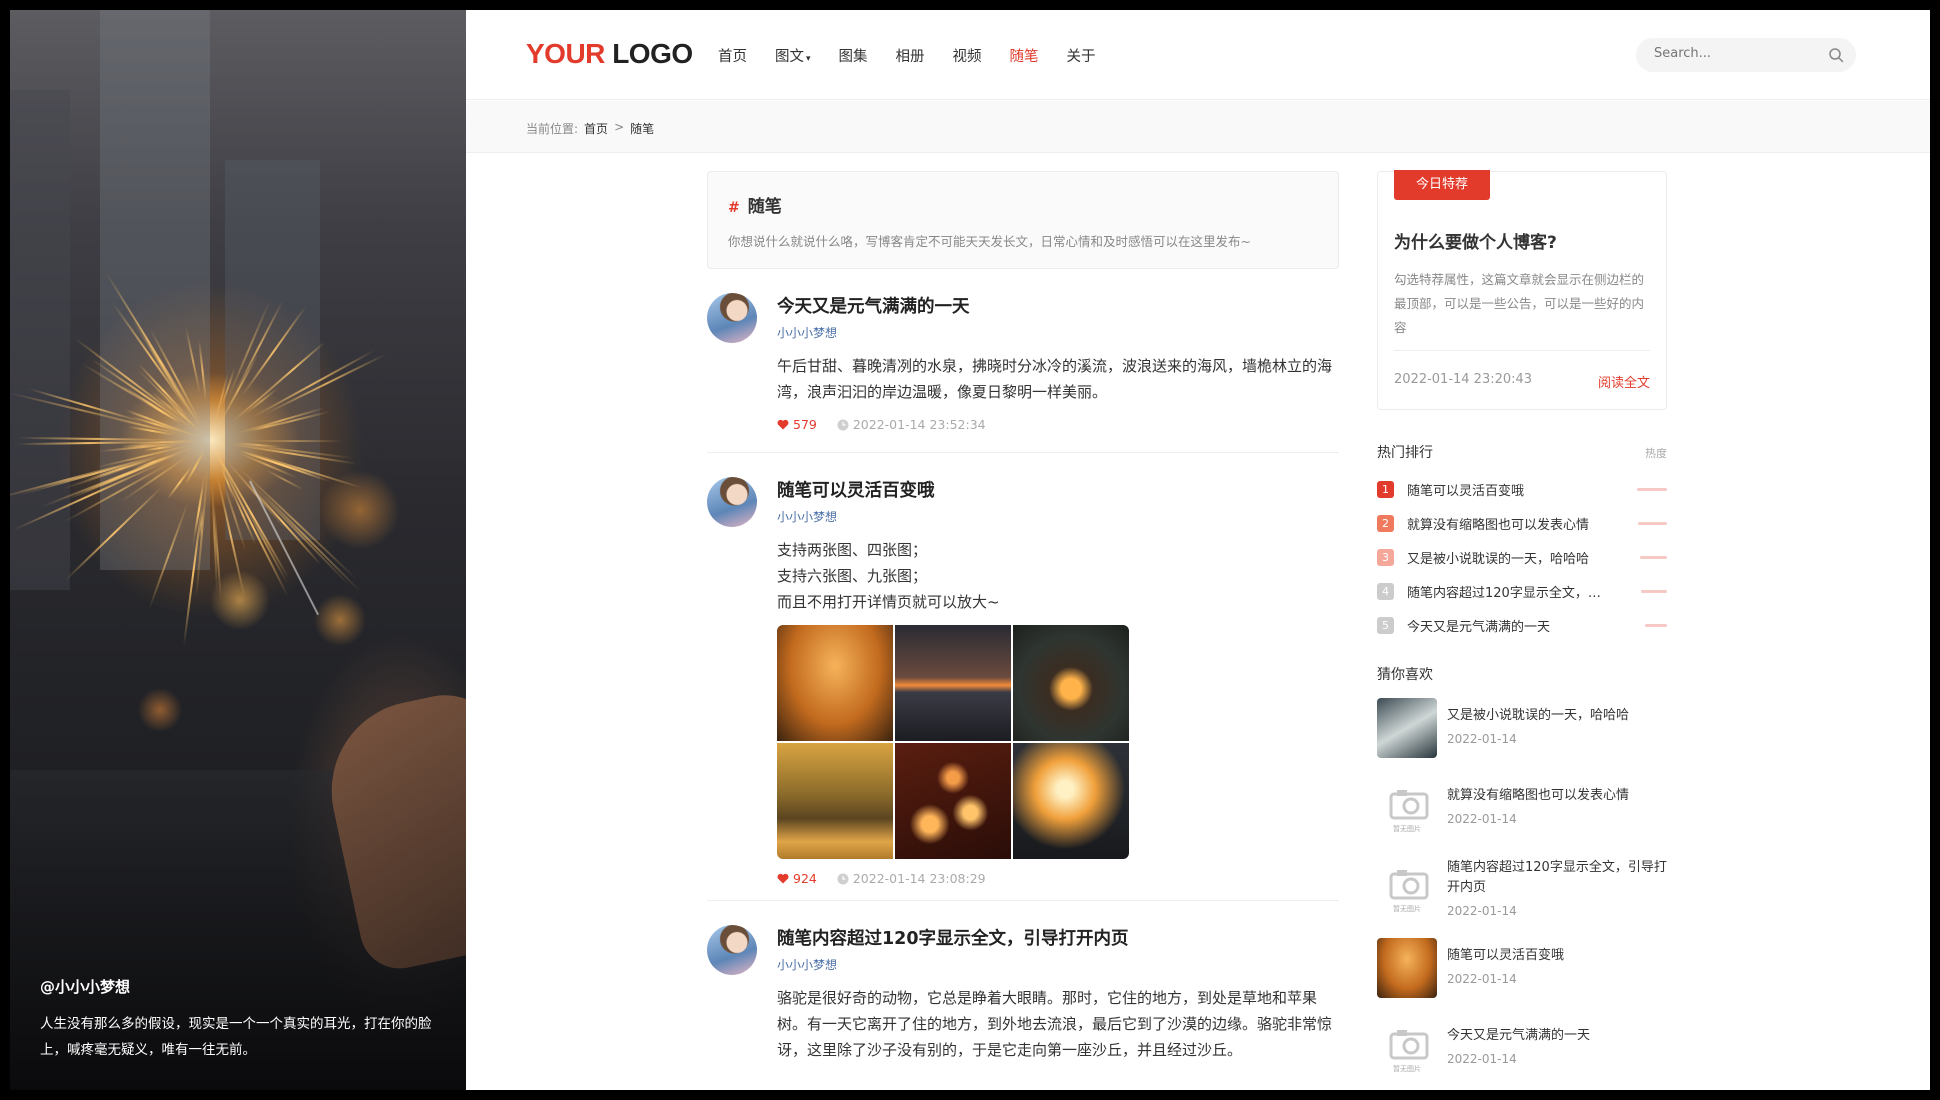 This screenshot has width=1940, height=1100. Describe the element at coordinates (853, 55) in the screenshot. I see `nav-item-gallery: 图集` at that location.